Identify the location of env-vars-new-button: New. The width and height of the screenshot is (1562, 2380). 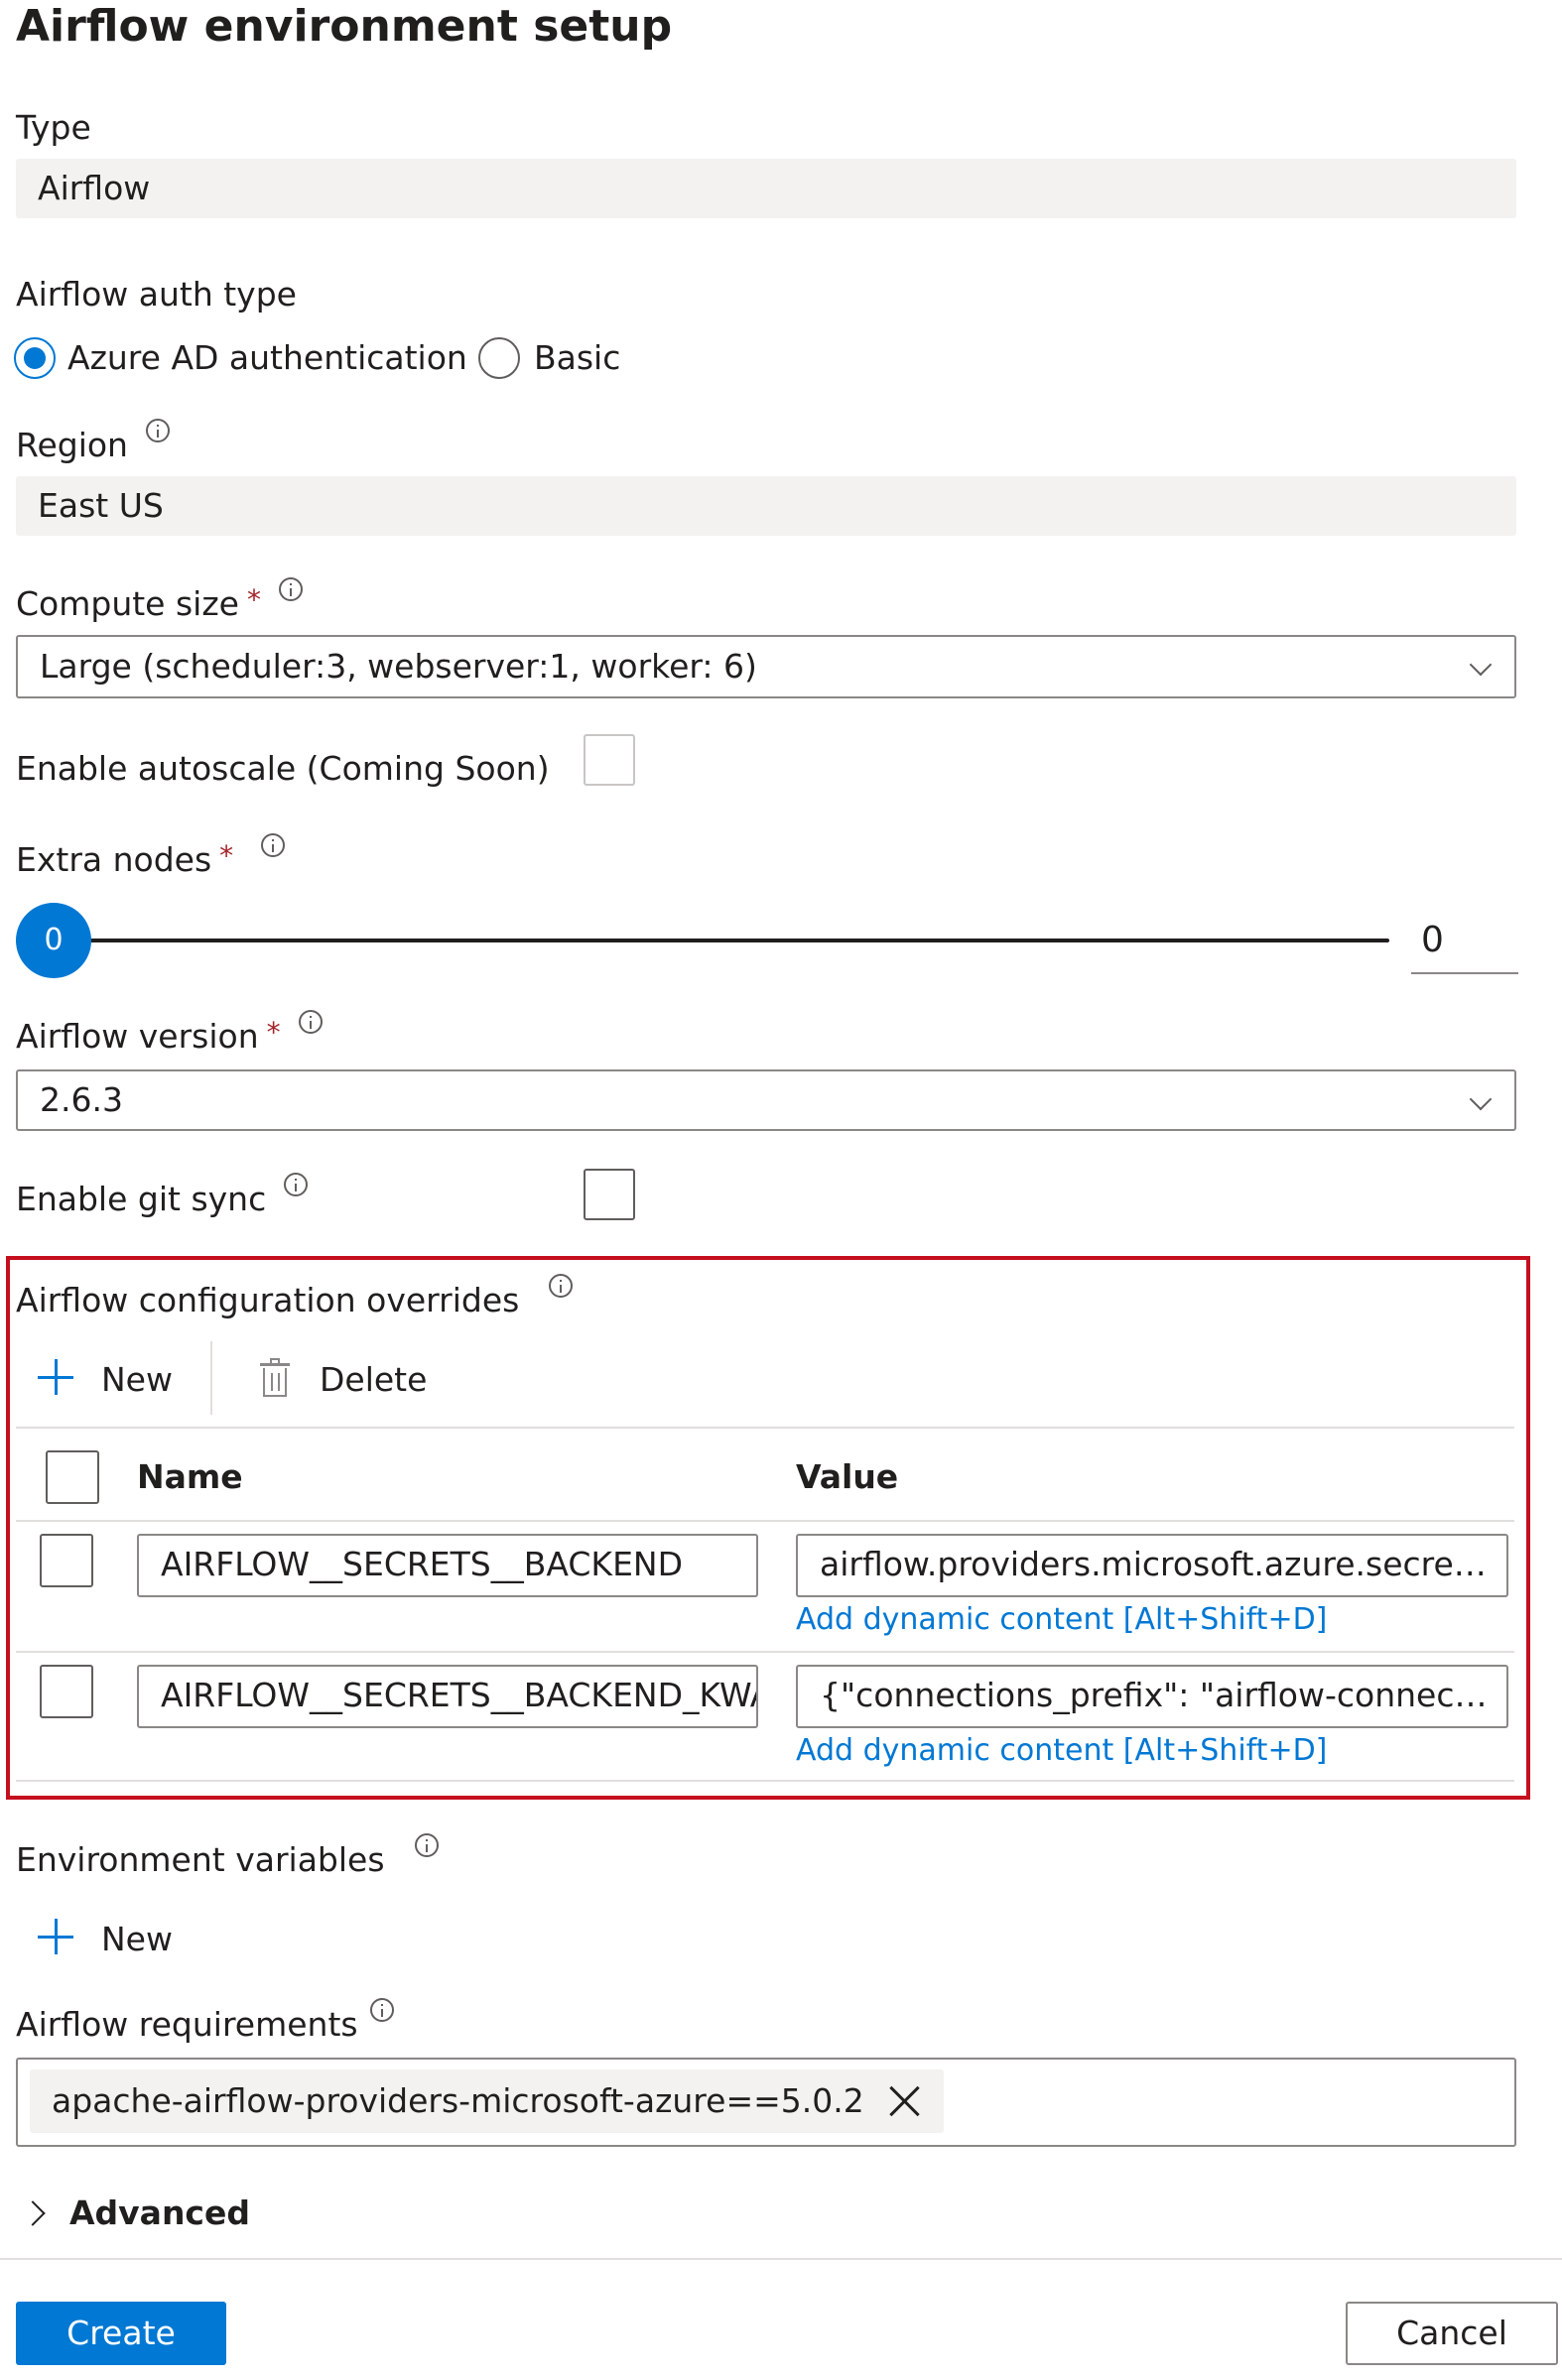
(120, 1939).